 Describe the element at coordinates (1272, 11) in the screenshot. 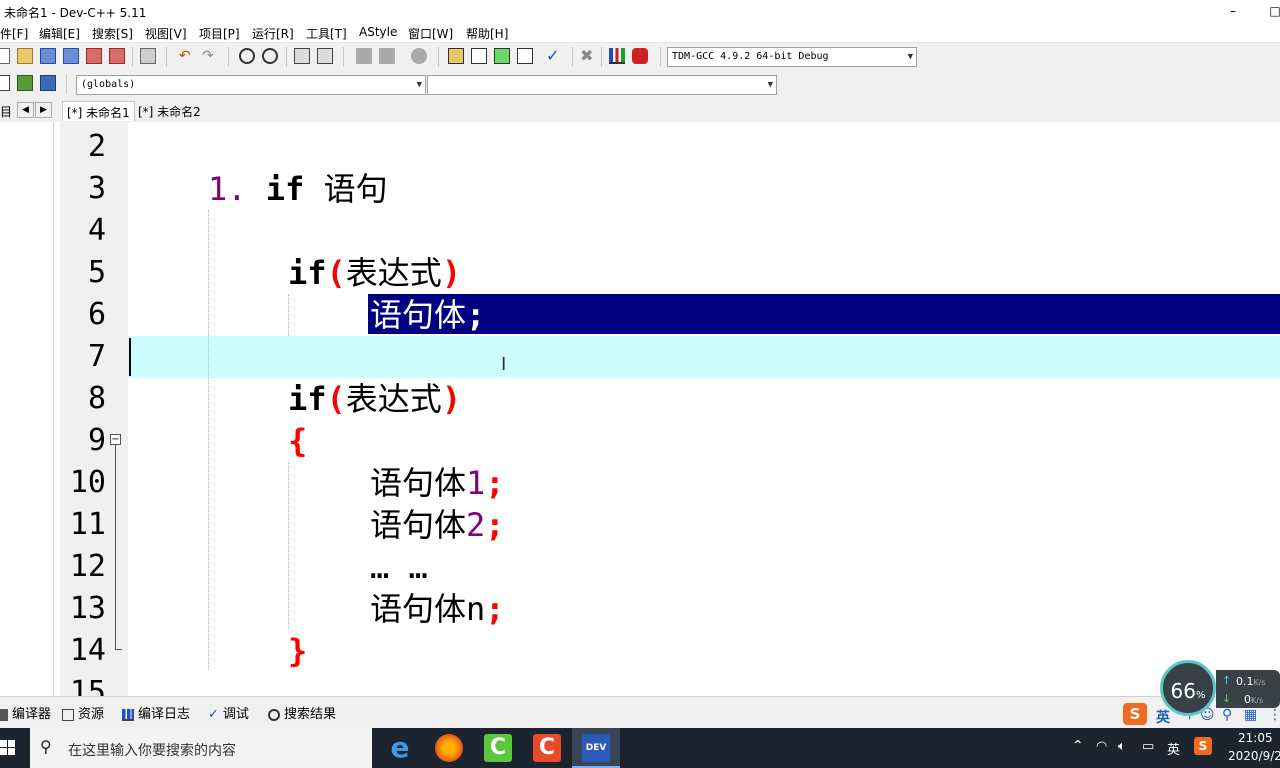

I see `maximize-button: □` at that location.